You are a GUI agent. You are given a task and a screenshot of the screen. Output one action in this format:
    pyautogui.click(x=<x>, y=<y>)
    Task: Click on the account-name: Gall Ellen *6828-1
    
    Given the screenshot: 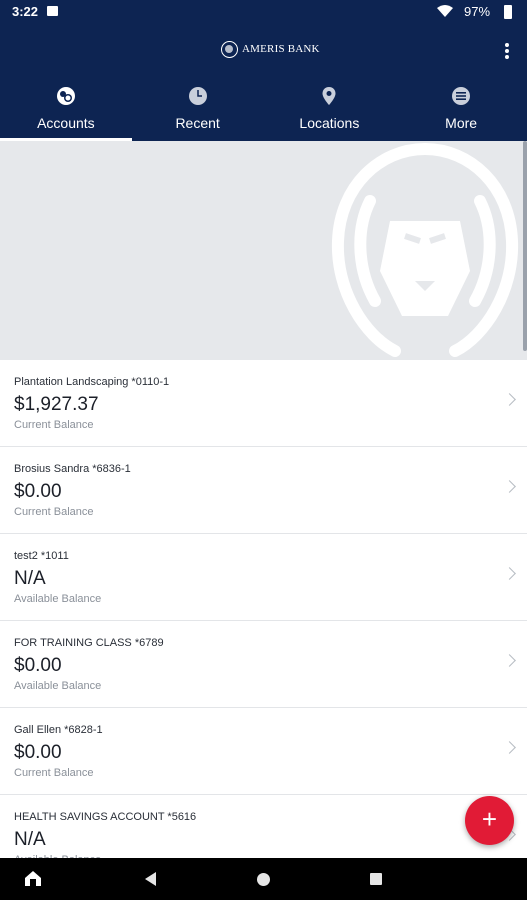 What is the action you would take?
    pyautogui.click(x=58, y=730)
    